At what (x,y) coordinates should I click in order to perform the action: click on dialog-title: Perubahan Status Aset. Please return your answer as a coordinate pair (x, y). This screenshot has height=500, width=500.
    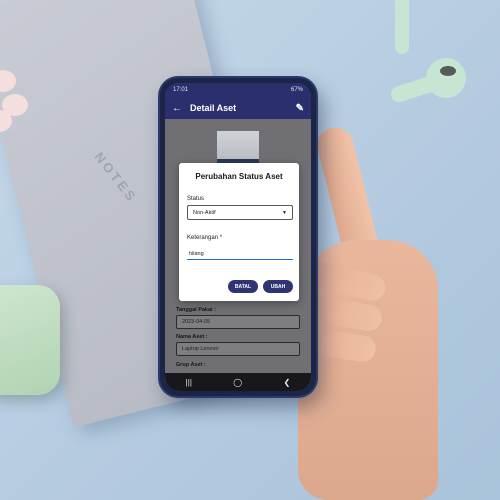
    Looking at the image, I should click on (239, 176).